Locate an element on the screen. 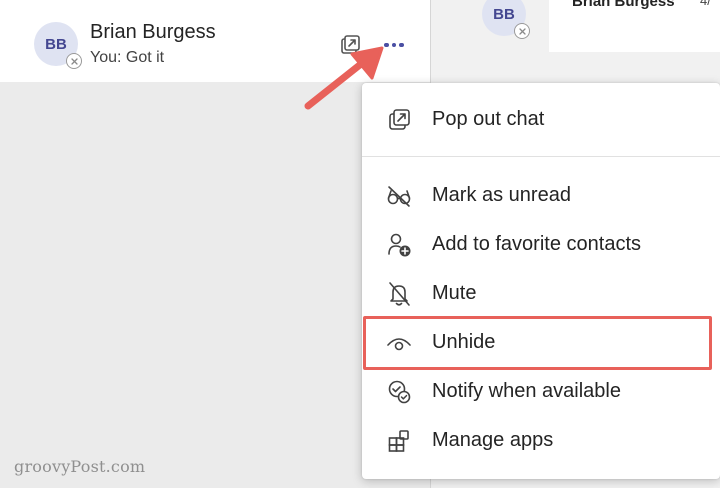 This screenshot has width=720, height=488. conversation-header-tag: 4/ is located at coordinates (705, 4).